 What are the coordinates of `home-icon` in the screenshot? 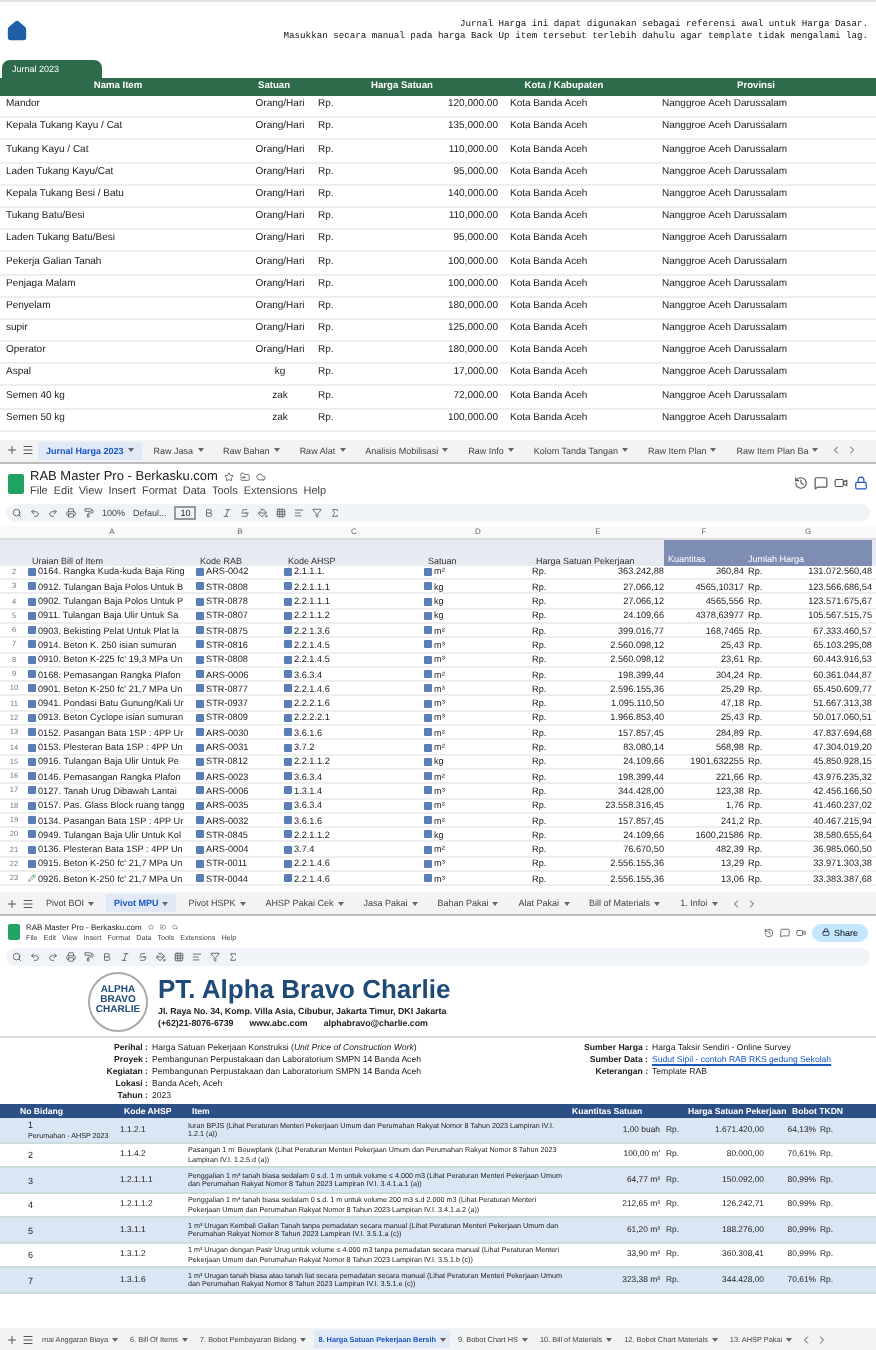 It's located at (17, 31).